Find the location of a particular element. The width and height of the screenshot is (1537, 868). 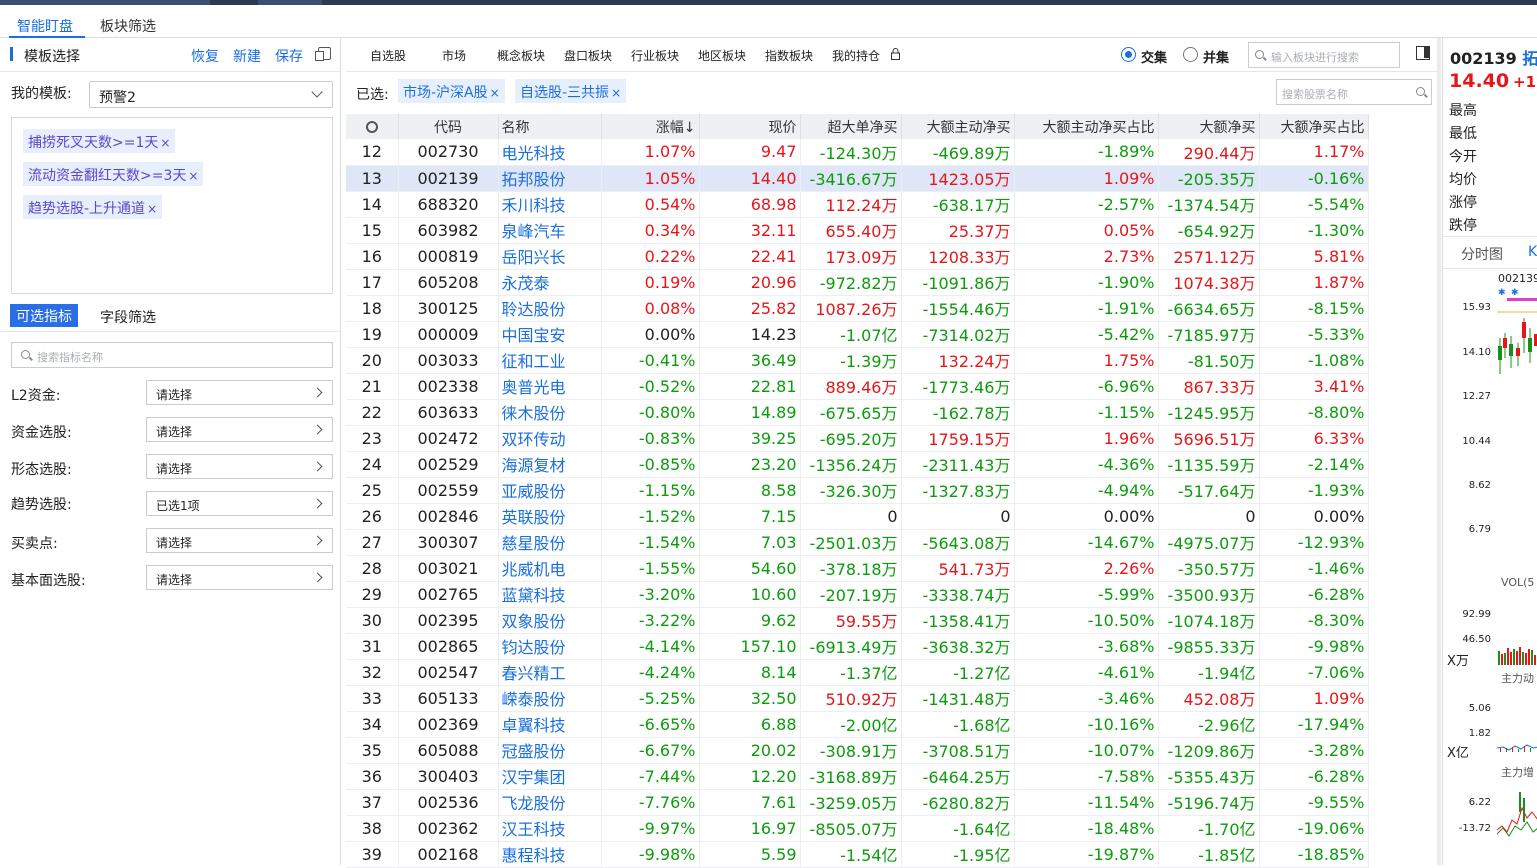

column-header: 超大单净买 is located at coordinates (851, 126).